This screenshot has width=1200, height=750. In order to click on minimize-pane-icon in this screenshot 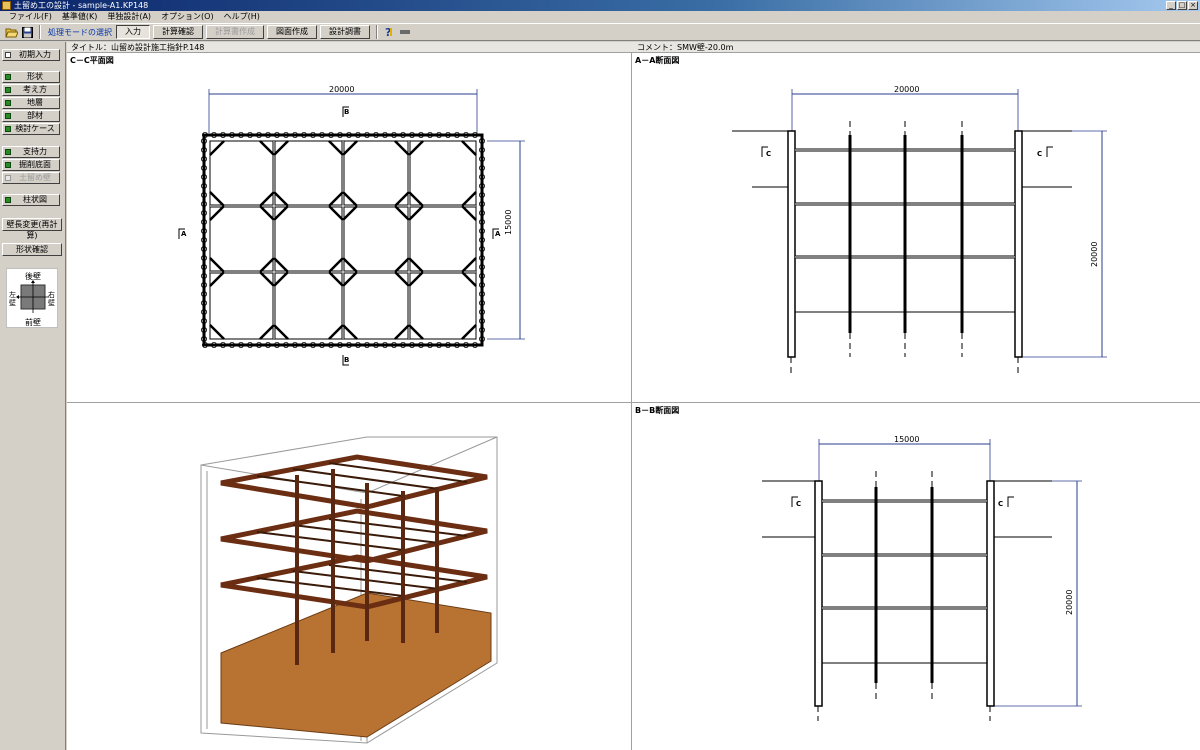, I will do `click(404, 32)`.